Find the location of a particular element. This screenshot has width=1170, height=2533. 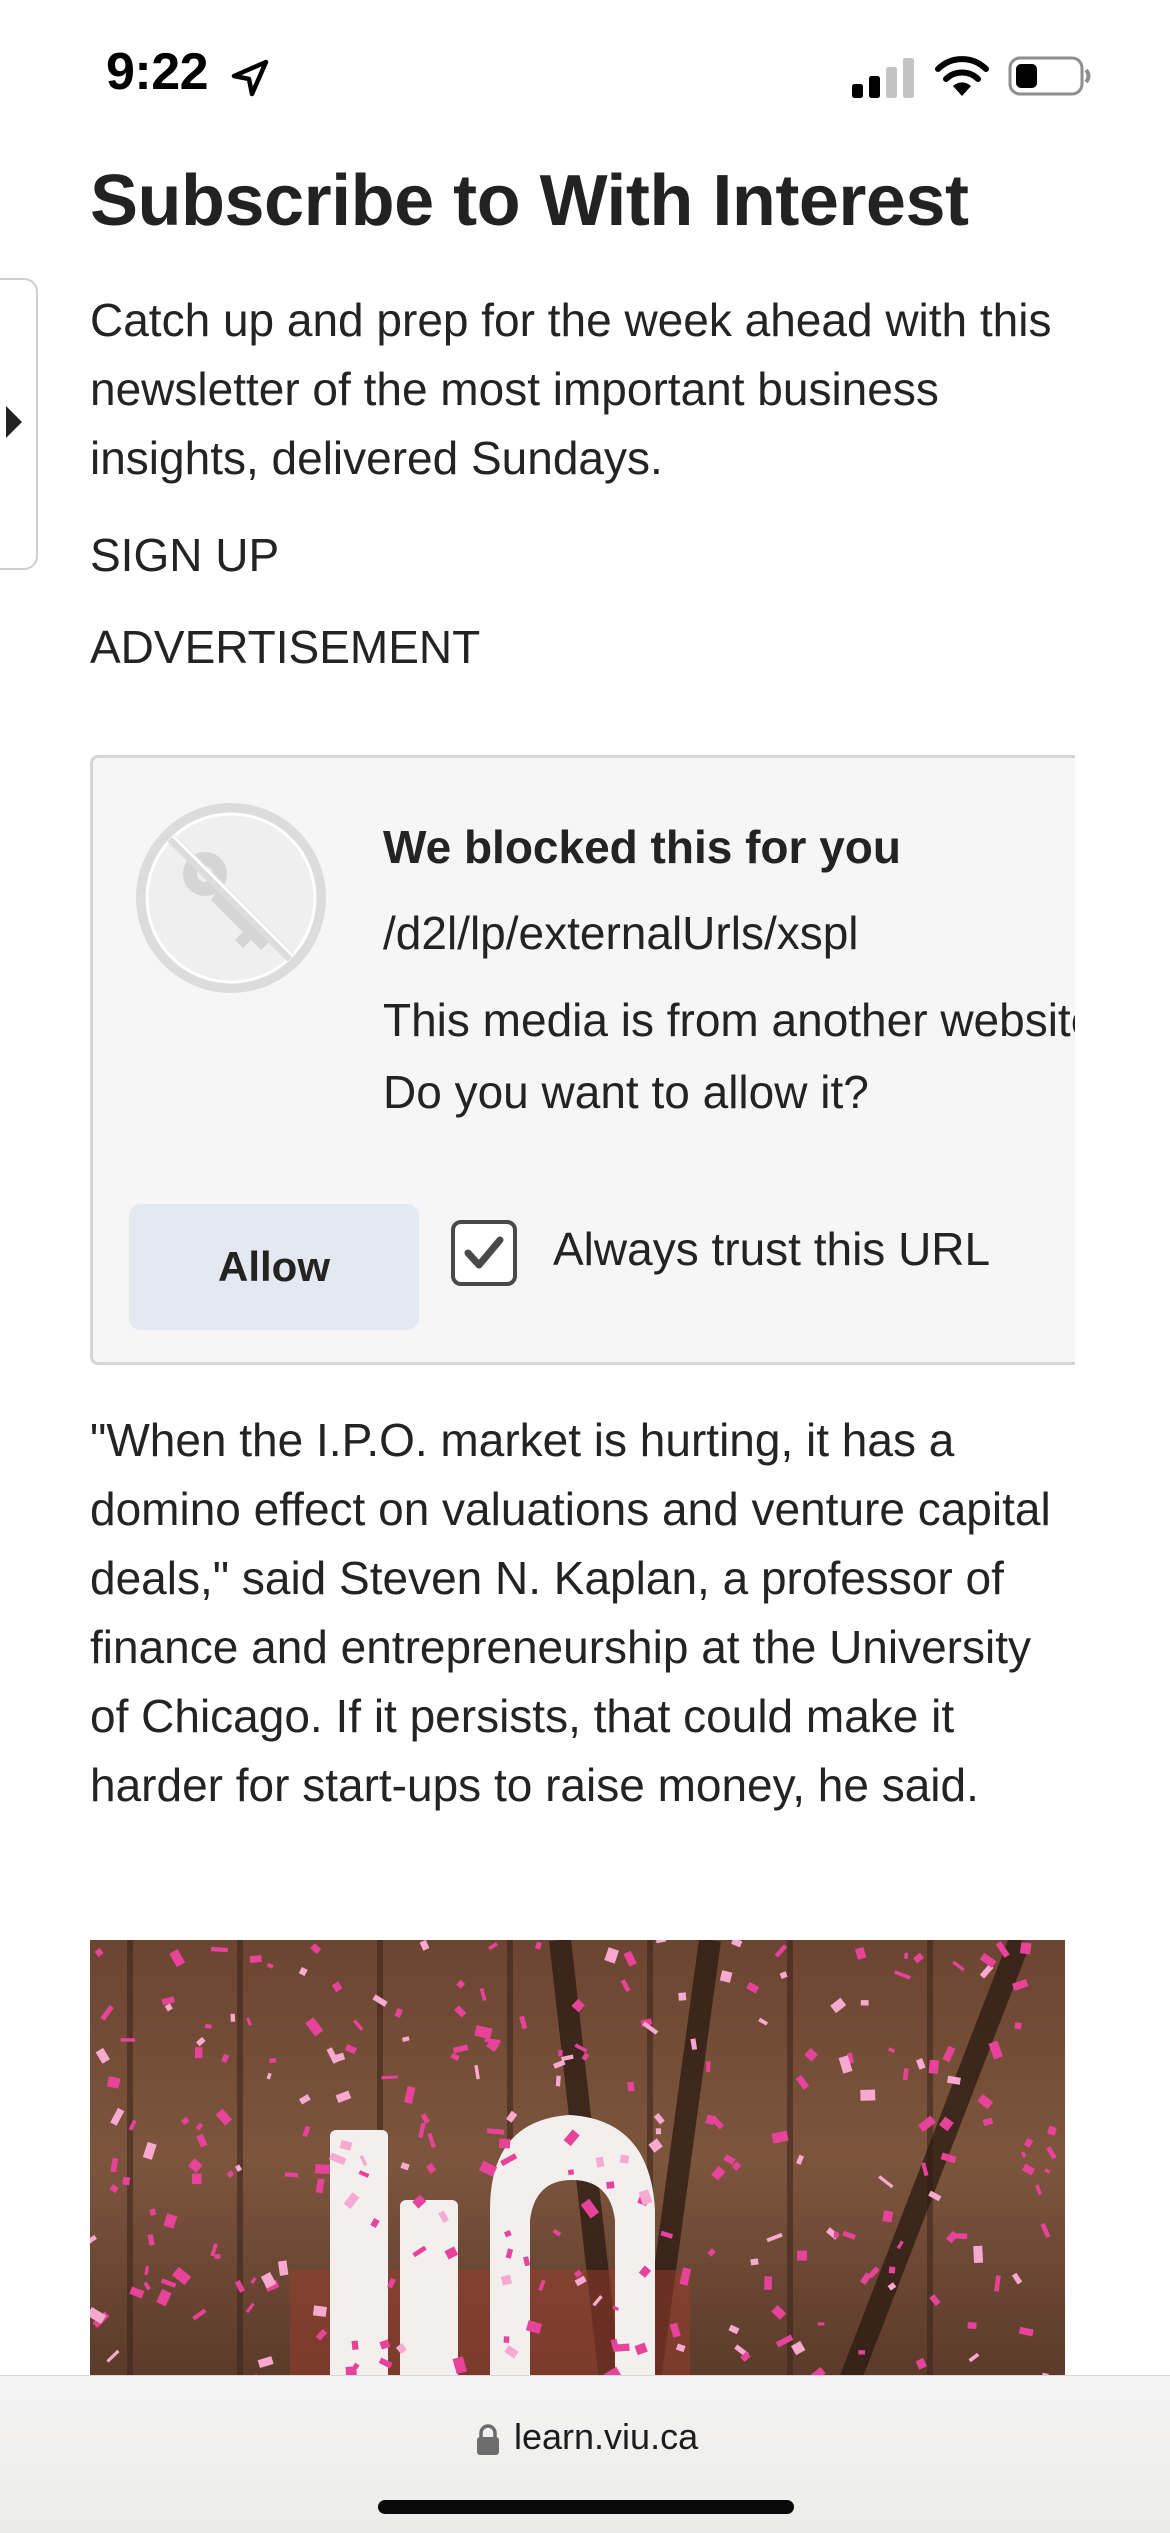

blocked-url: /d2l/lp/externalUrls/xspl is located at coordinates (621, 933).